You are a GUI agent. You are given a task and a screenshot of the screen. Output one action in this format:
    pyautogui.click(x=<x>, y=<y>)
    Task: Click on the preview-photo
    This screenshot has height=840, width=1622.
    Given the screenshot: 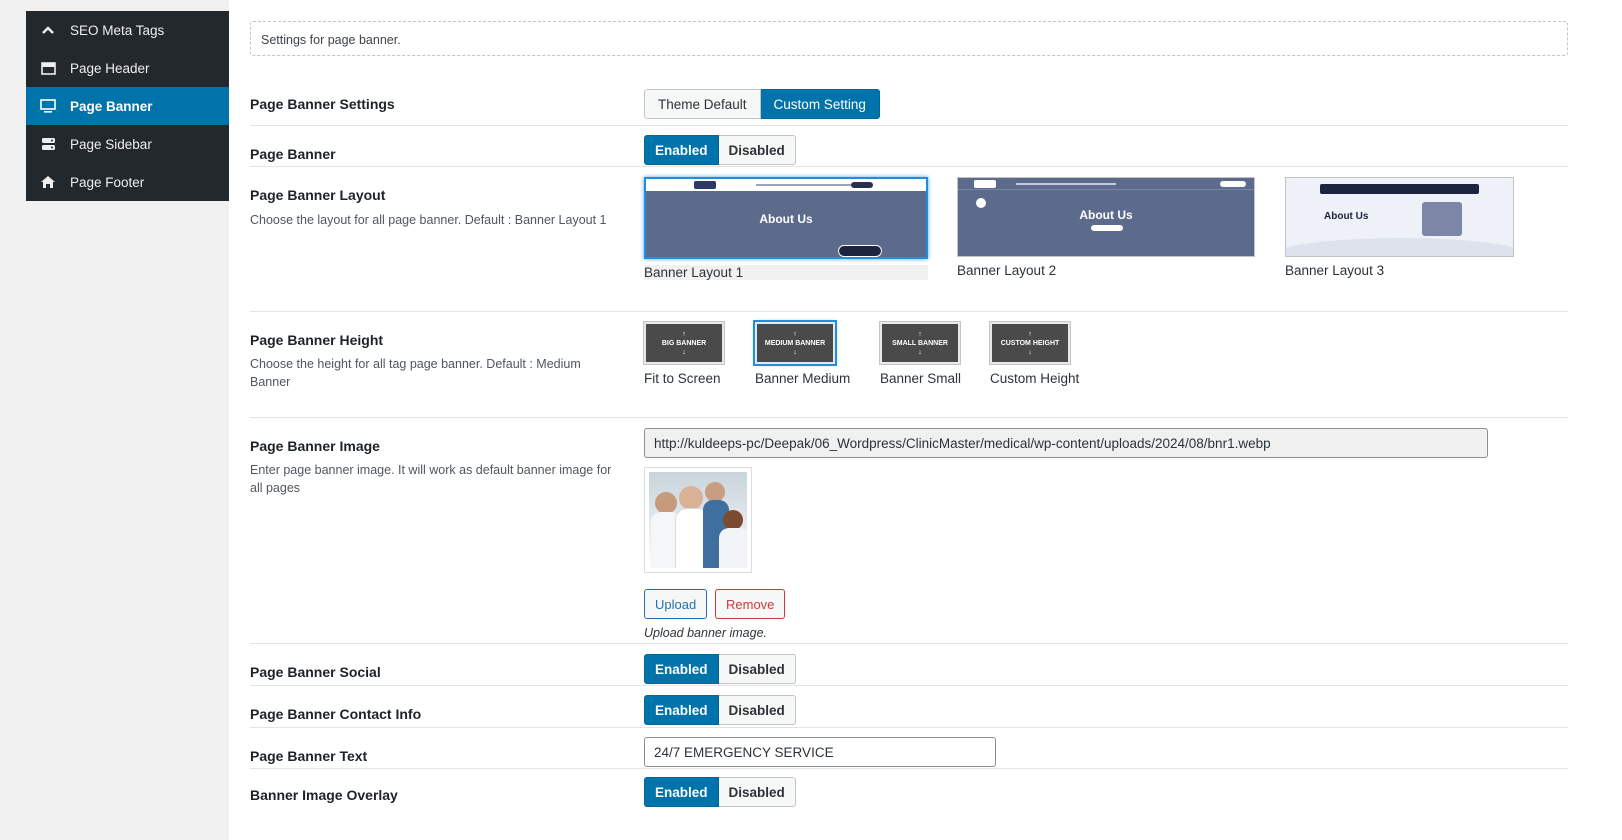 What is the action you would take?
    pyautogui.click(x=1442, y=219)
    